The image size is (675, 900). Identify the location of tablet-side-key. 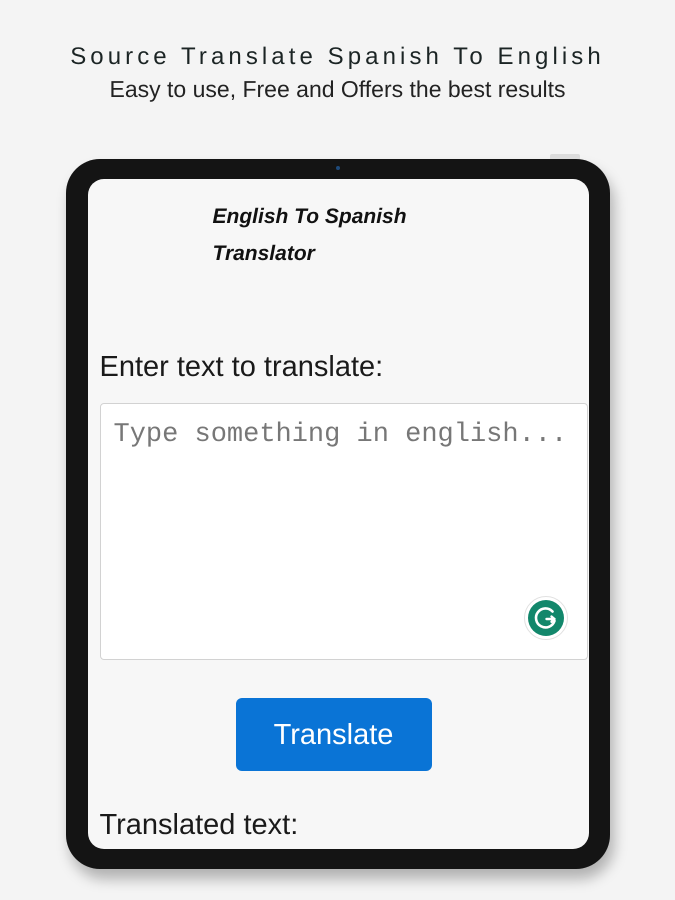
(565, 156).